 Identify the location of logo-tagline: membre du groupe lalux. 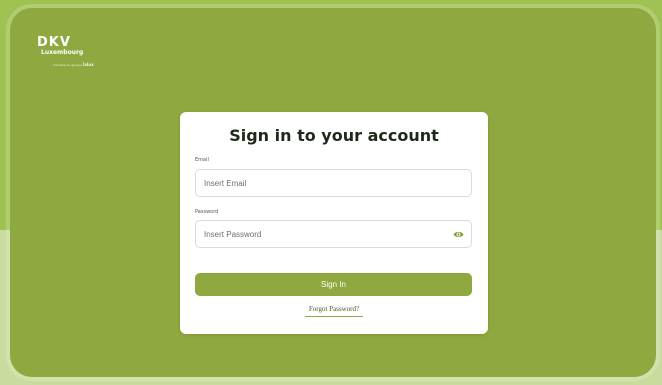
(73, 64).